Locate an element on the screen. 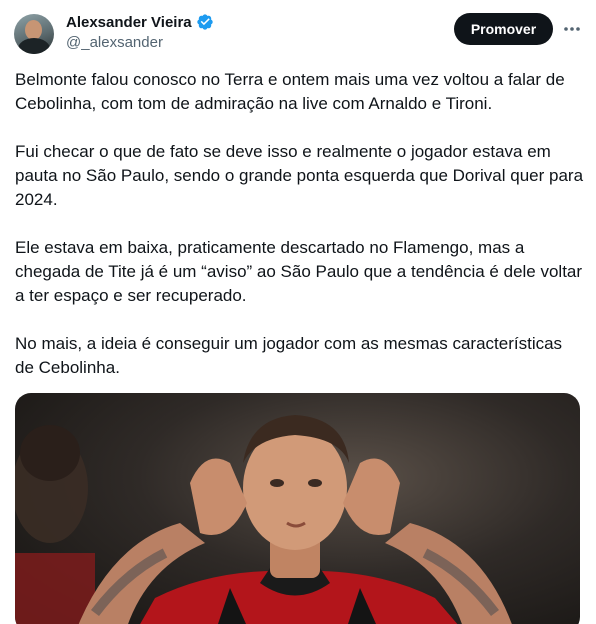 The height and width of the screenshot is (624, 596). author-display-name: Alexsander Vieira is located at coordinates (129, 22).